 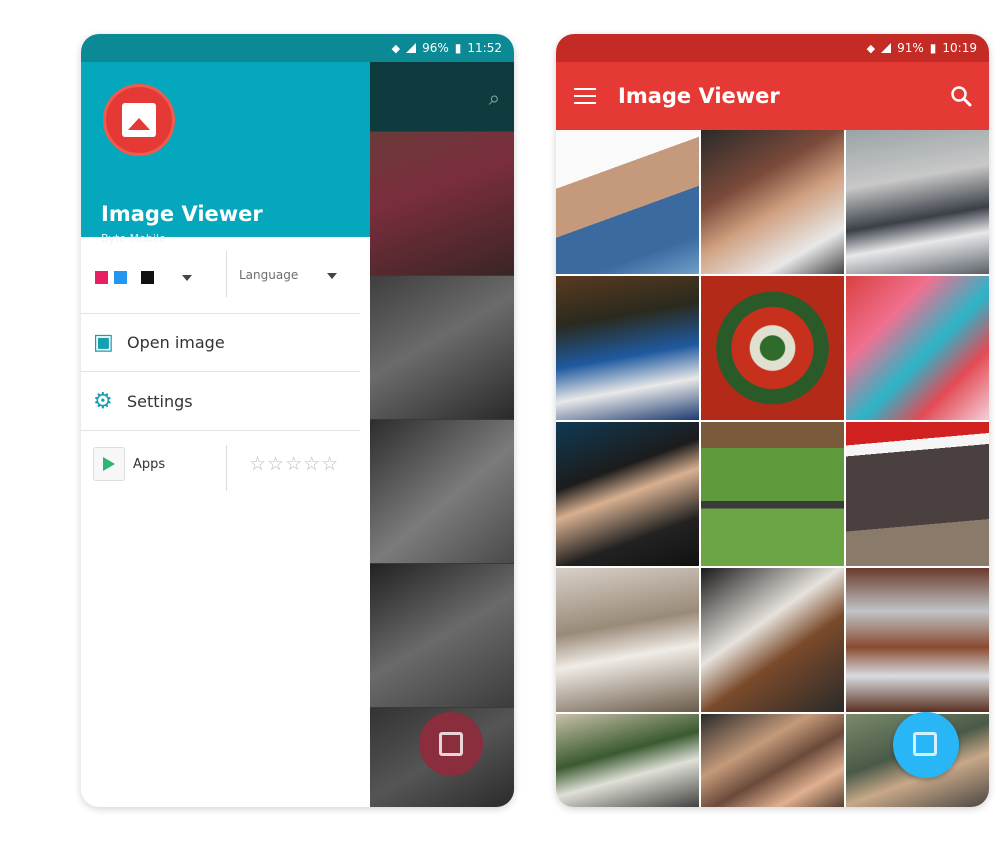 I want to click on rating-stars: ☆☆☆☆☆, so click(x=294, y=464).